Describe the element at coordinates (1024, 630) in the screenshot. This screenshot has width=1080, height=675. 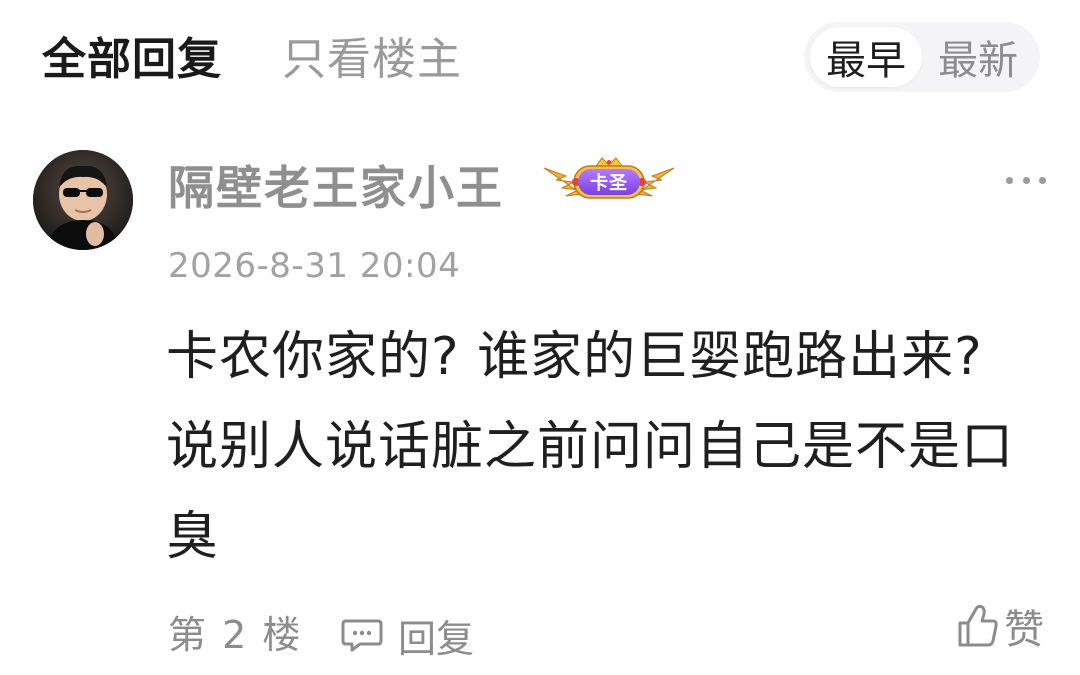
I see `like-label: 赞` at that location.